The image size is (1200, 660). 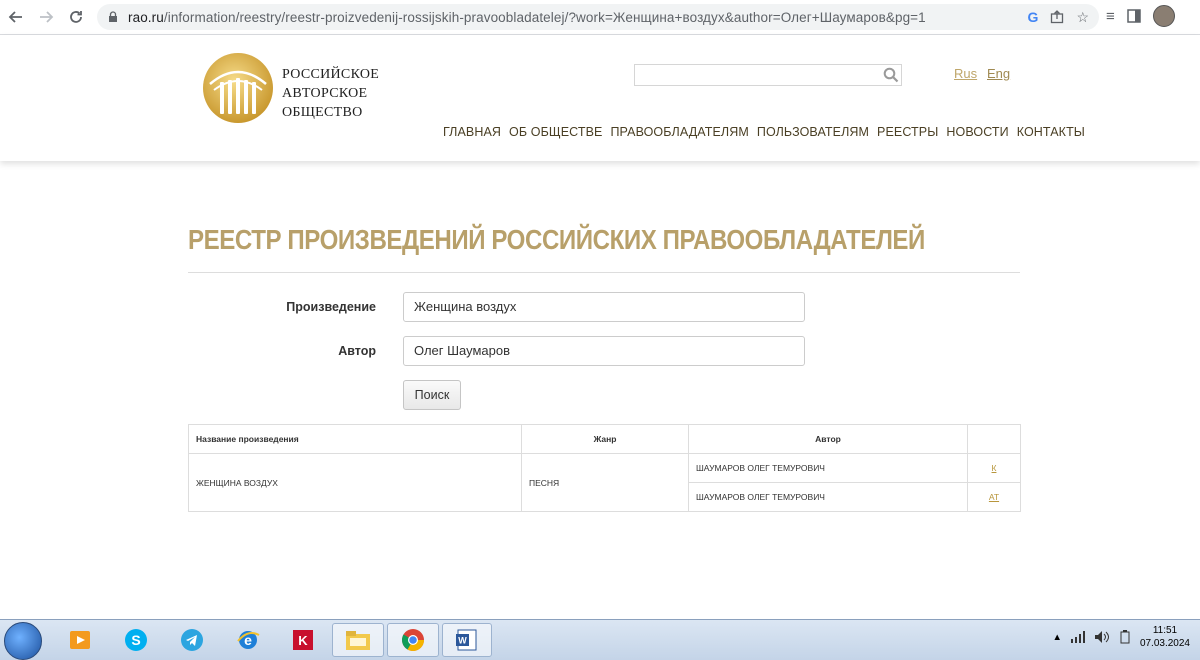 What do you see at coordinates (113, 16) in the screenshot?
I see `lock-icon` at bounding box center [113, 16].